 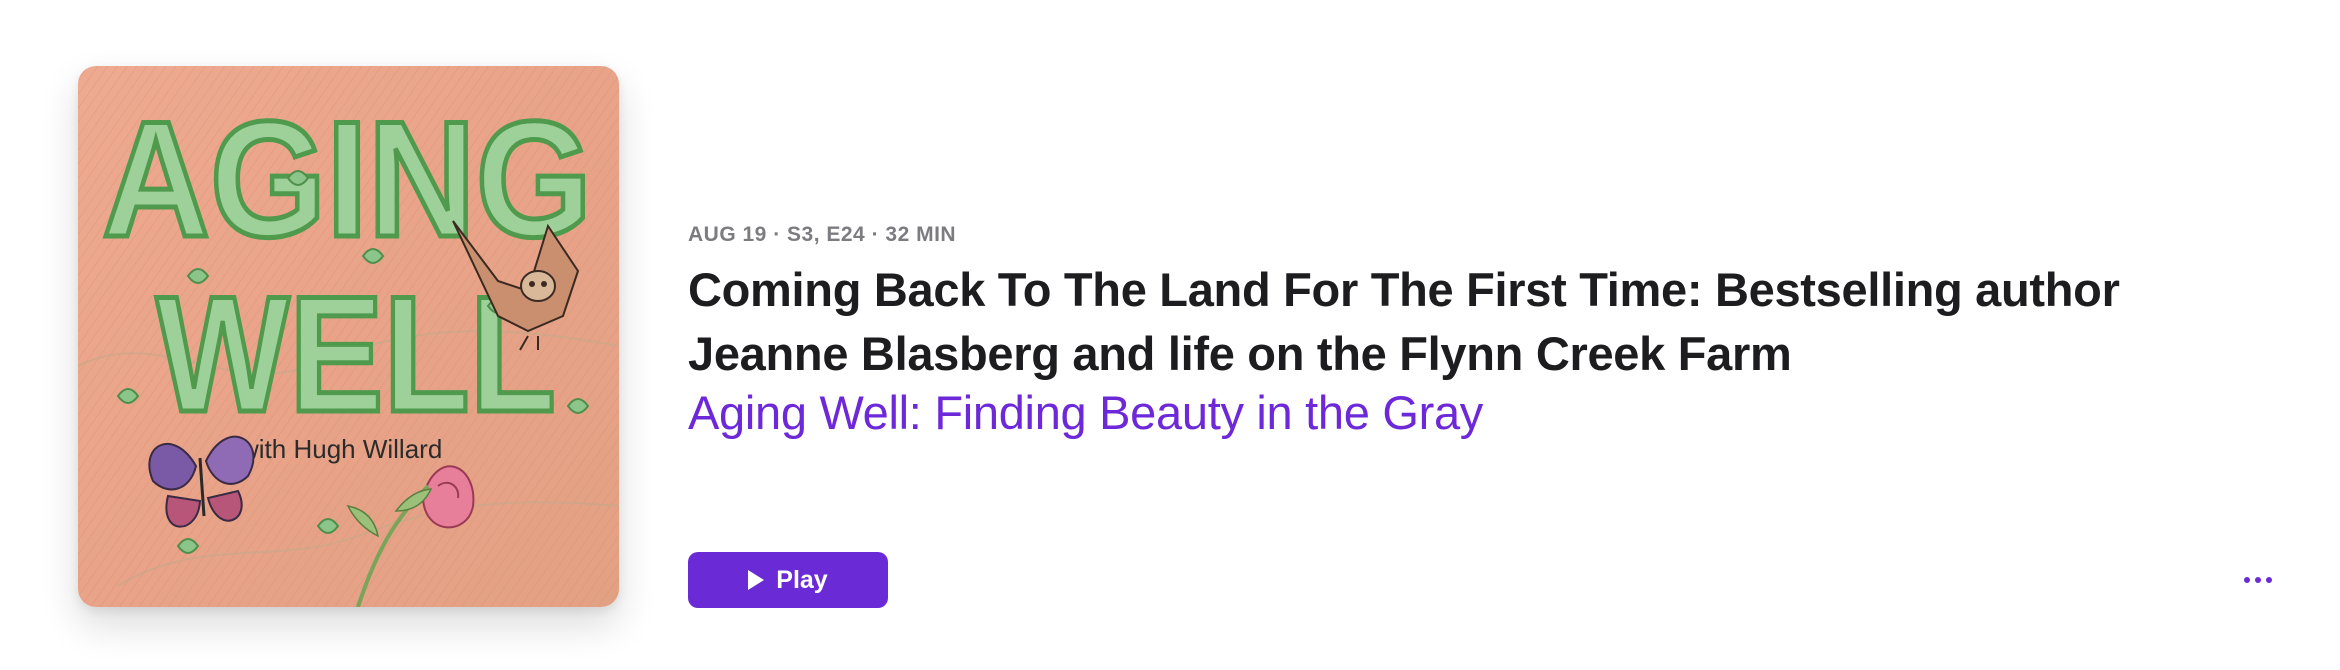 What do you see at coordinates (802, 579) in the screenshot?
I see `play-button-label: Play` at bounding box center [802, 579].